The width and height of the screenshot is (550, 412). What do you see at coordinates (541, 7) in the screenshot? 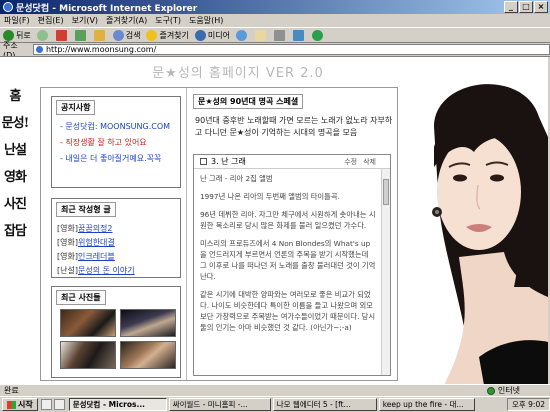
I see `close-button: ×` at bounding box center [541, 7].